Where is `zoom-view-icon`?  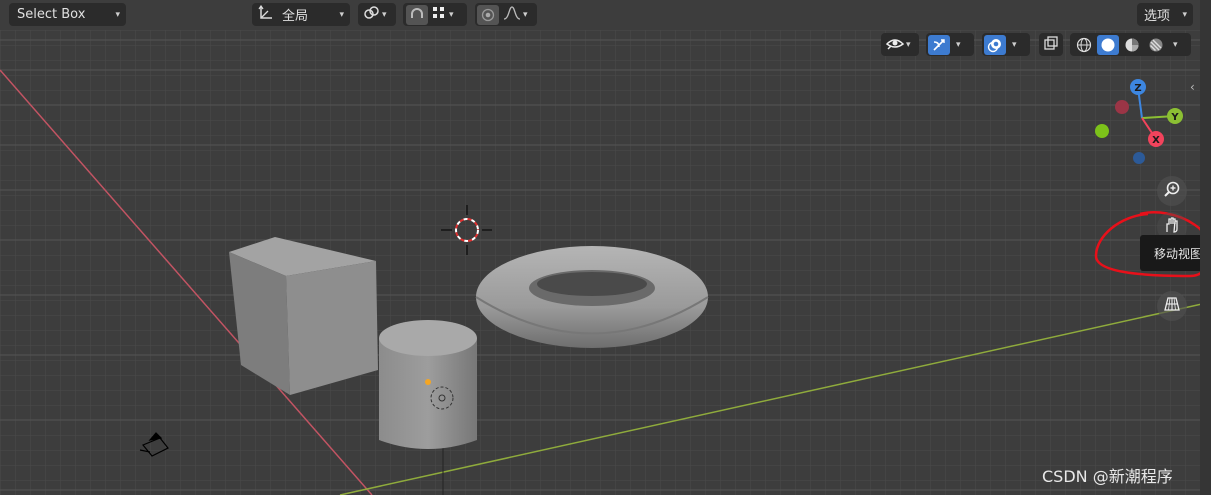
zoom-view-icon is located at coordinates (1172, 191).